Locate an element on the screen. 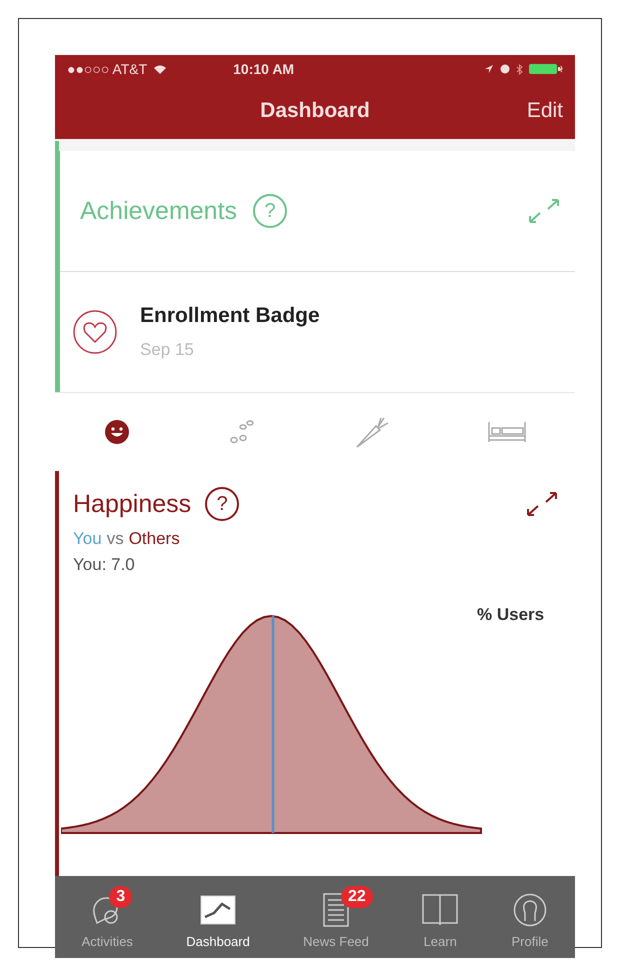  card-title: Happiness is located at coordinates (132, 504).